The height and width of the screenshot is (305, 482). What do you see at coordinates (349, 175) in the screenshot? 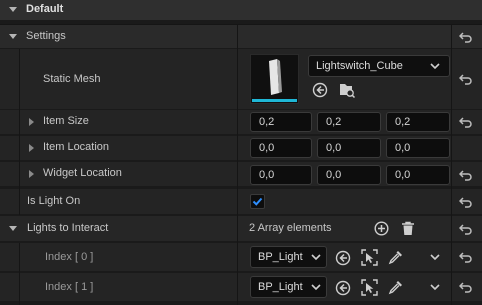
I see `widget-location-y-input: 0,0` at bounding box center [349, 175].